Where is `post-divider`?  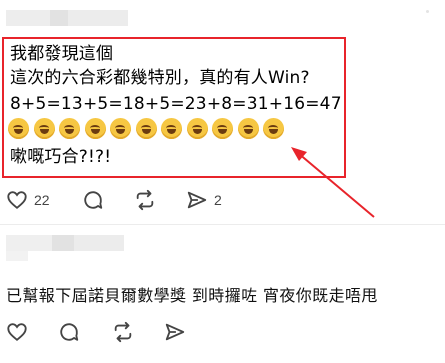 post-divider is located at coordinates (222, 224).